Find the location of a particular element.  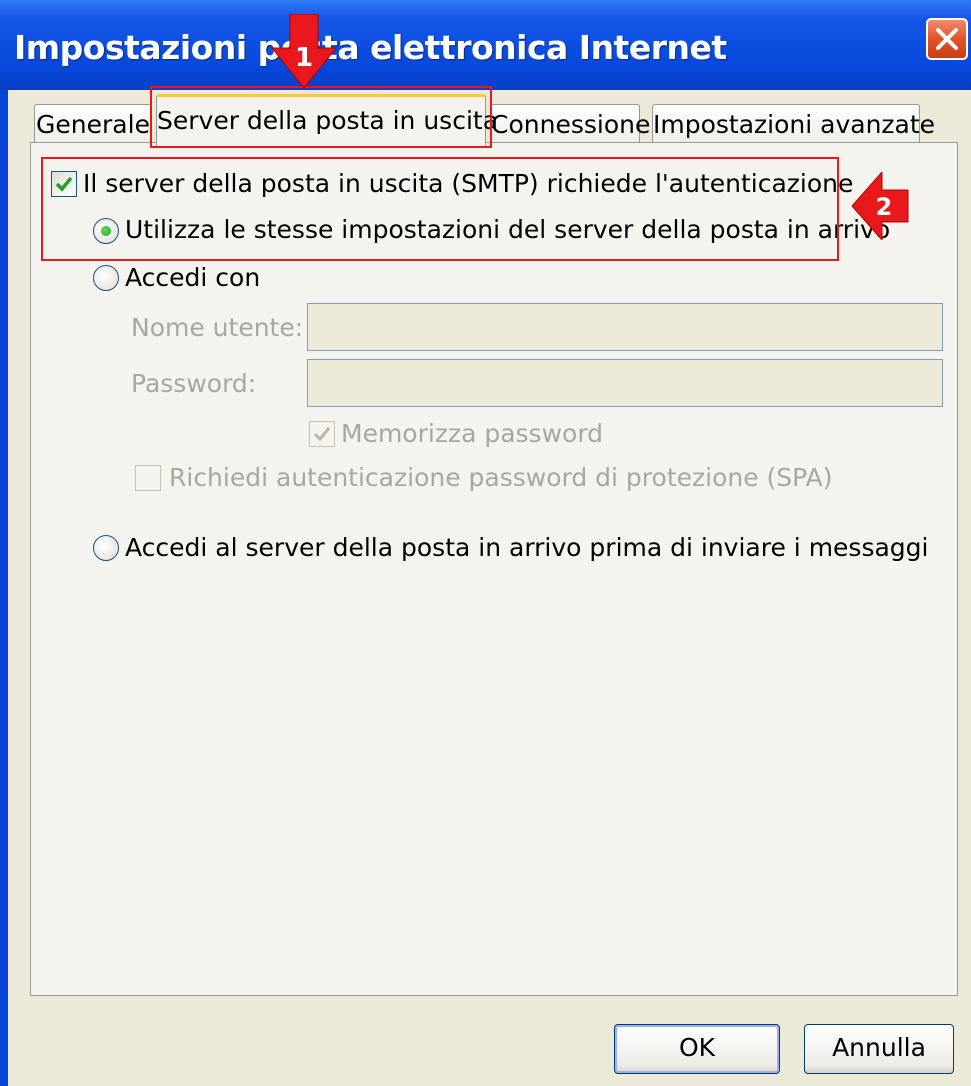

username-input is located at coordinates (625, 327).